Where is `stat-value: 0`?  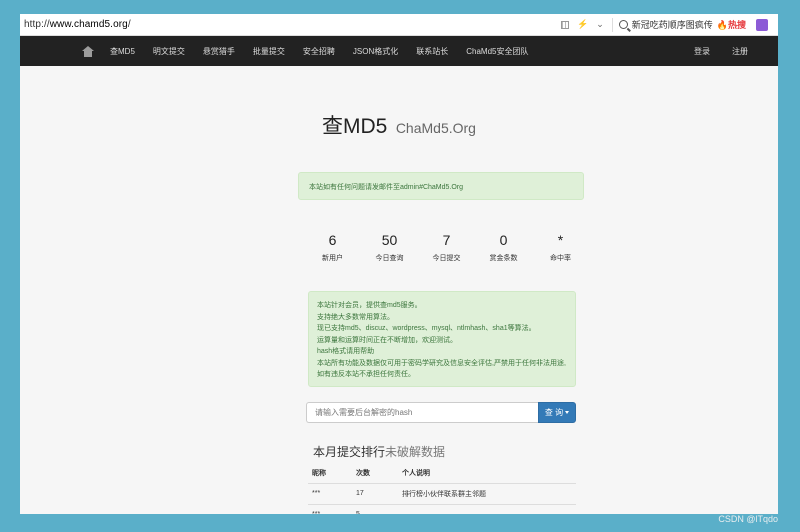 stat-value: 0 is located at coordinates (503, 240).